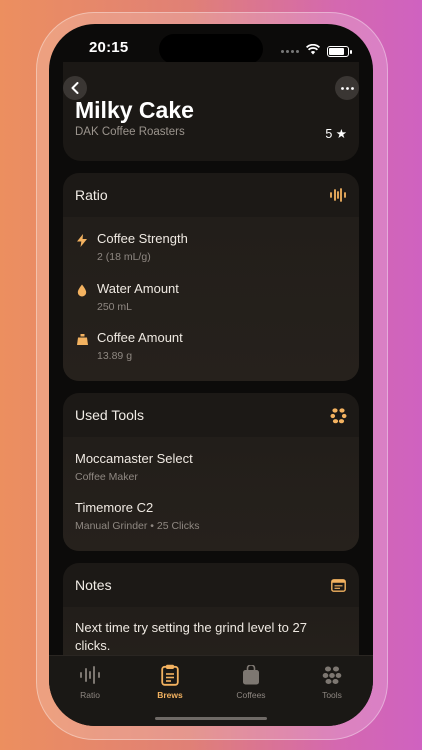 Image resolution: width=422 pixels, height=750 pixels. Describe the element at coordinates (140, 337) in the screenshot. I see `item-title: Coffee Amount` at that location.